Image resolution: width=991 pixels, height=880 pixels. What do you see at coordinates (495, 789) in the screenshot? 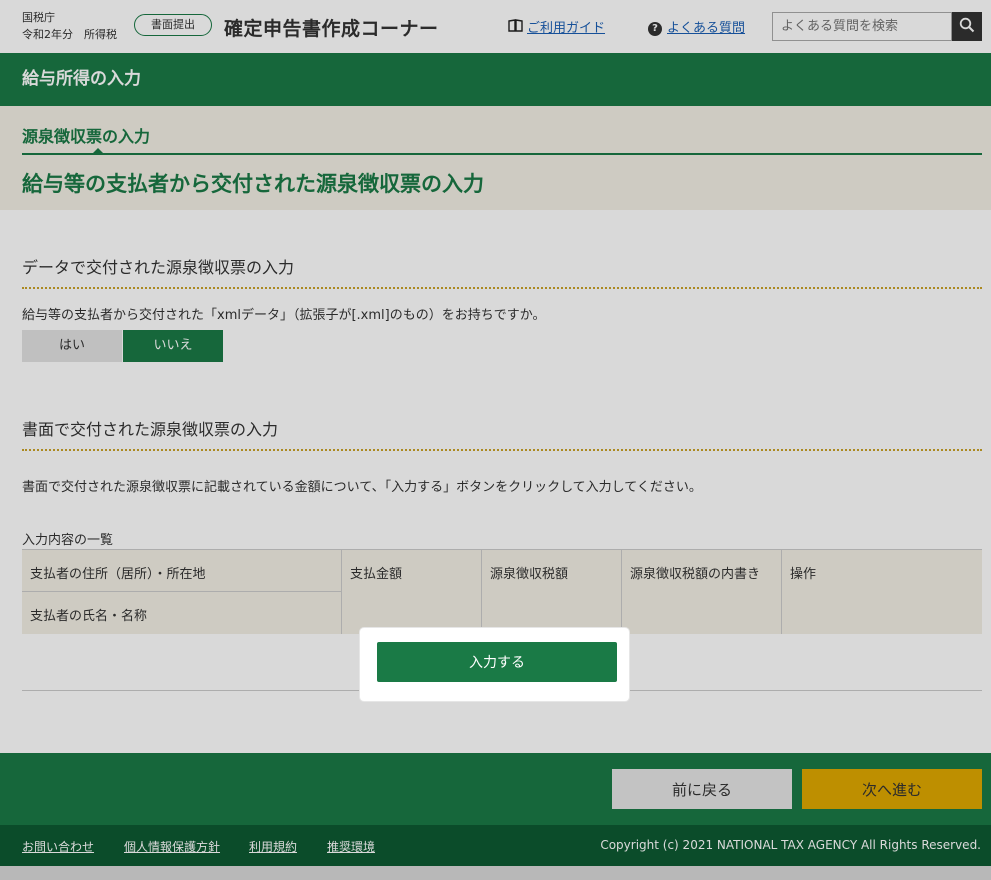
I see `bottom-nav: 前に戻る 次へ進む` at bounding box center [495, 789].